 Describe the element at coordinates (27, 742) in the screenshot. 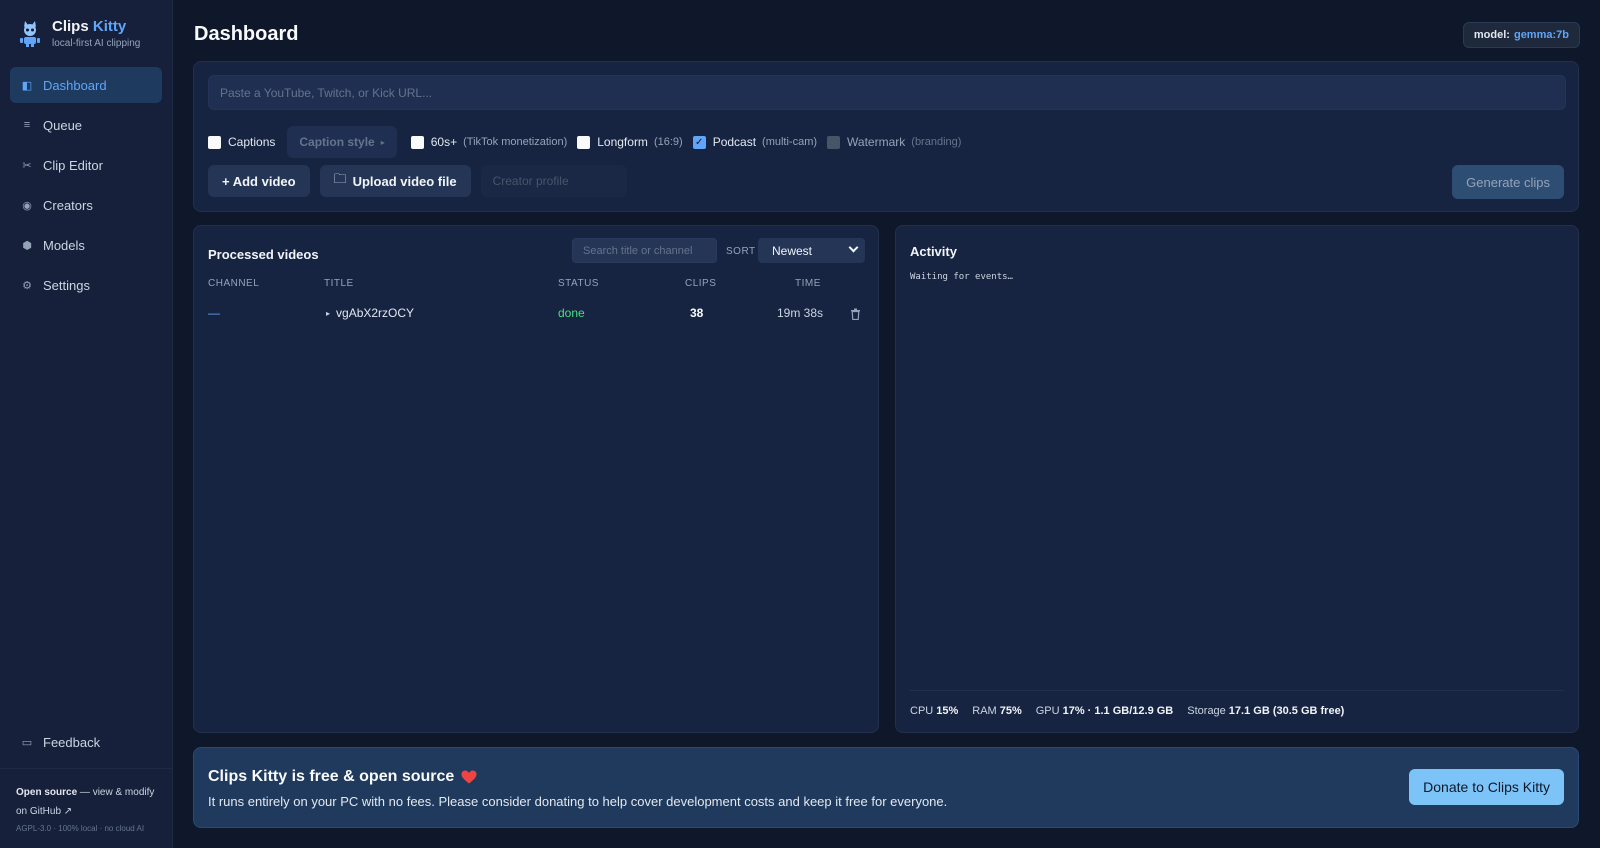

I see `chat-icon: ▭` at that location.